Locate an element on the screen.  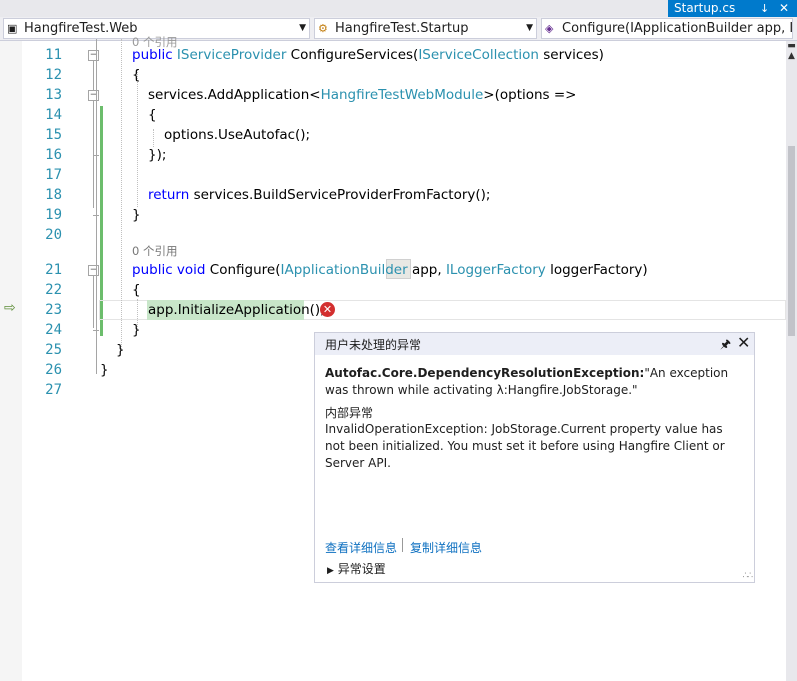
view-details-link: 查看详细信息 is located at coordinates (361, 547).